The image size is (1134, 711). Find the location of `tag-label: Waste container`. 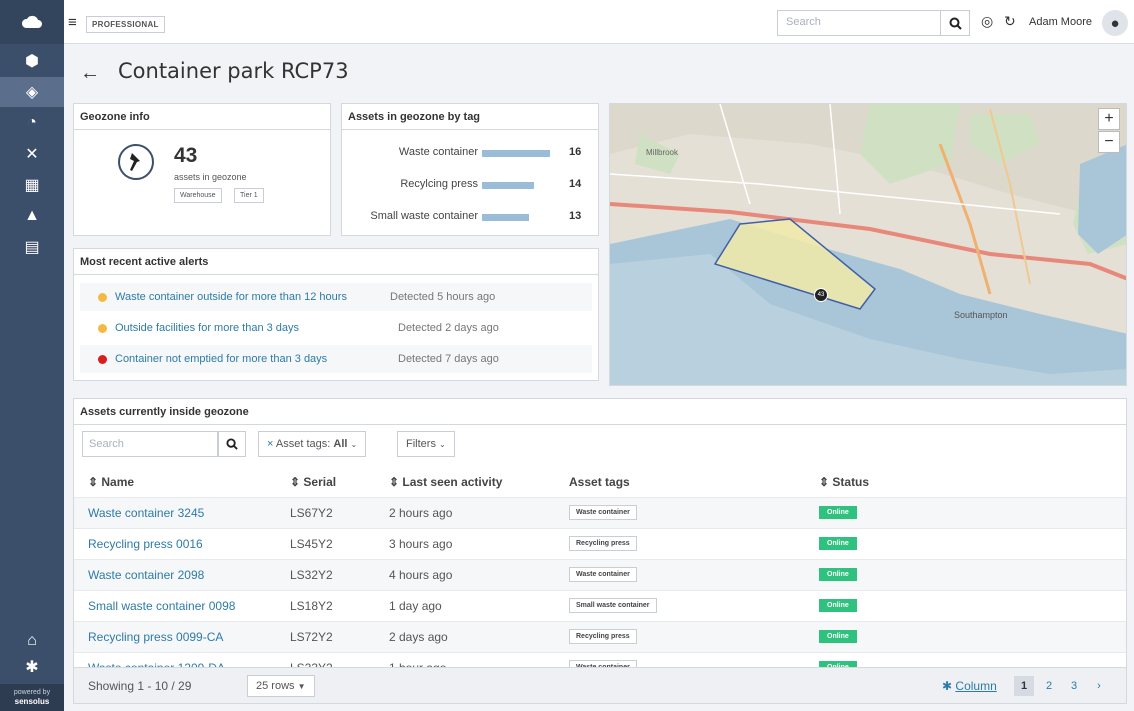

tag-label: Waste container is located at coordinates (438, 152).